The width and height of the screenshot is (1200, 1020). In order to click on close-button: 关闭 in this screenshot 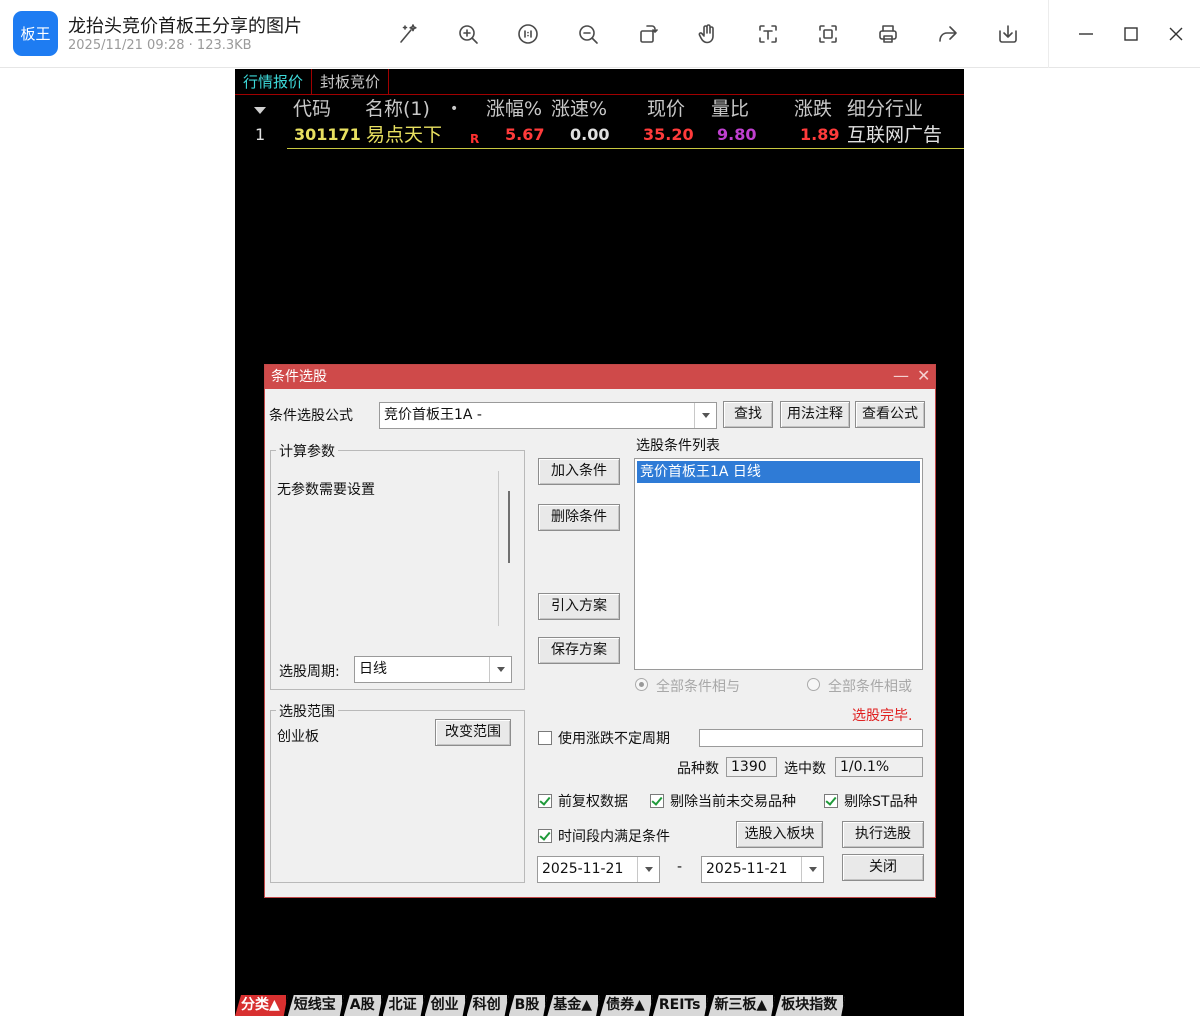, I will do `click(883, 867)`.